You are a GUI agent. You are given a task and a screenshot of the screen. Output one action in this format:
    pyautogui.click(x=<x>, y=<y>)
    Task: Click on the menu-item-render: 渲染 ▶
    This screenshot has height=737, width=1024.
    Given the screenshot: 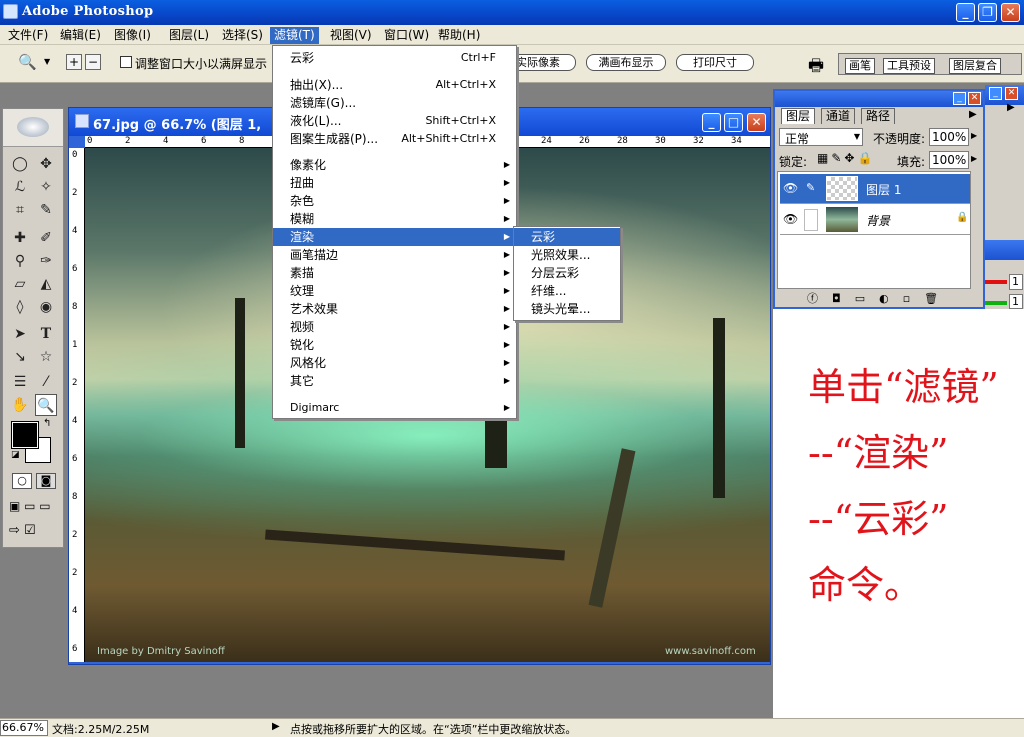 What is the action you would take?
    pyautogui.click(x=394, y=237)
    